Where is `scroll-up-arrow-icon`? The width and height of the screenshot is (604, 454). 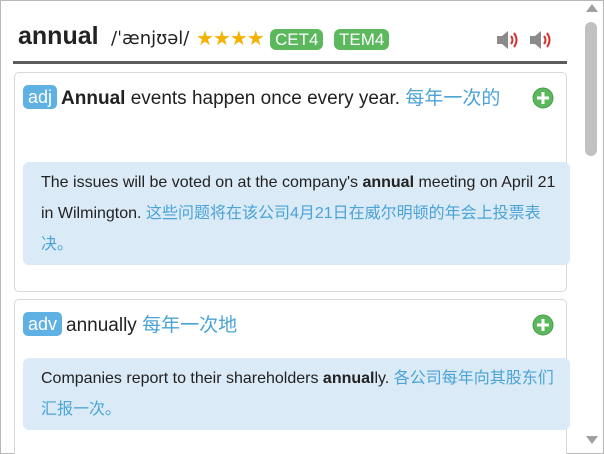
scroll-up-arrow-icon is located at coordinates (592, 8).